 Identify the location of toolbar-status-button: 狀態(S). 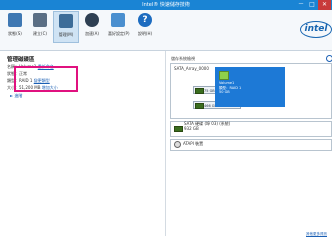
(15, 25).